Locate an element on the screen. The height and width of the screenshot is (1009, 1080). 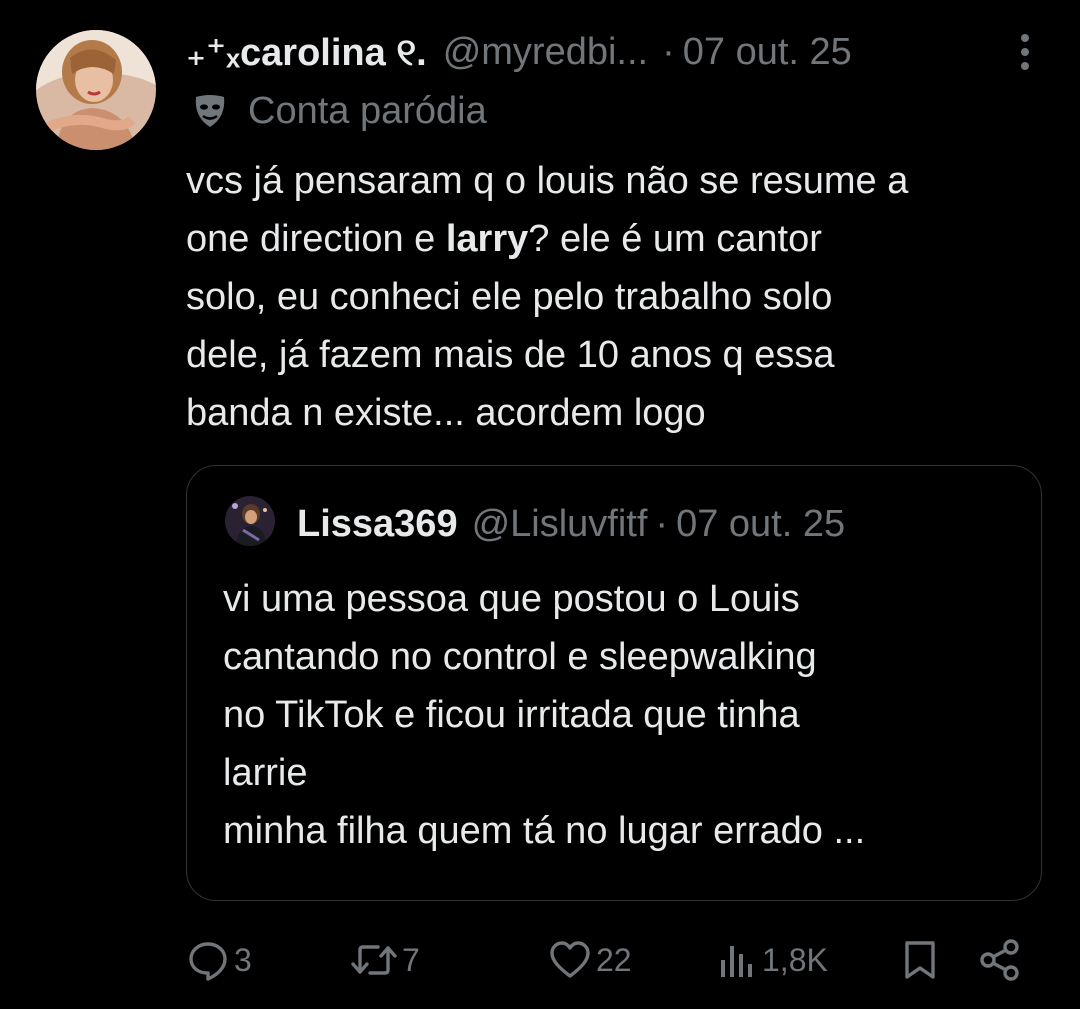
quoted-tweet-header: Lissa369 @Lisluvfitf · 07 out. 25 is located at coordinates (571, 524).